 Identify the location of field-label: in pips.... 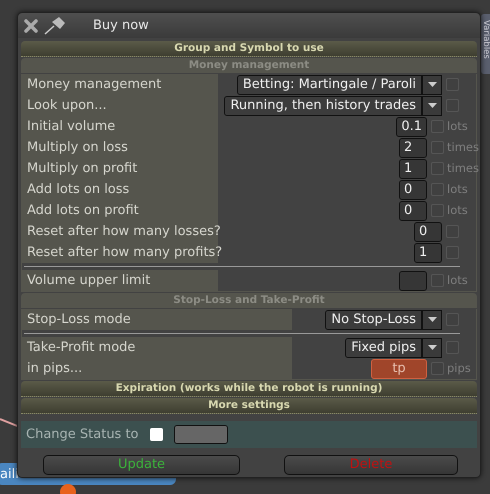
(157, 368).